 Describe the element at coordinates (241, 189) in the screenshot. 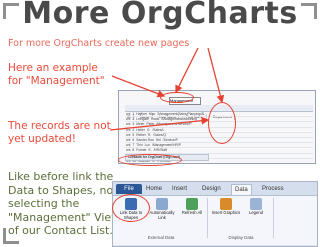

I see `tab-data: Data` at that location.